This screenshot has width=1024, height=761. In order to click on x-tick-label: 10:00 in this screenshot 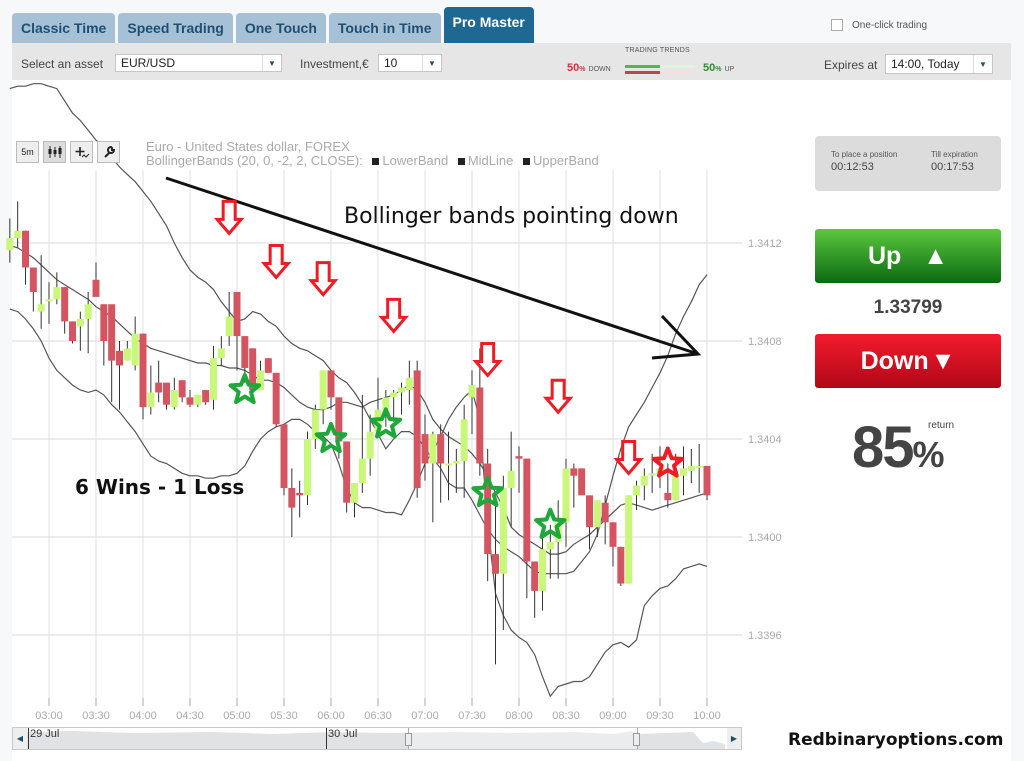, I will do `click(707, 716)`.